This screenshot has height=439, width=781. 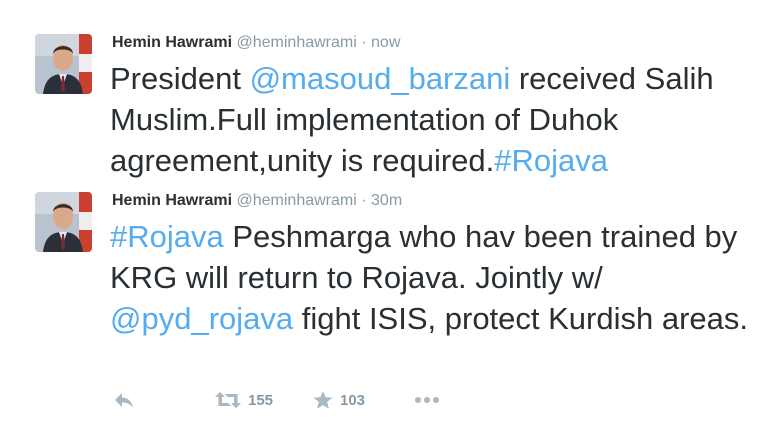 What do you see at coordinates (180, 78) in the screenshot?
I see `tweet-text-segment: President` at bounding box center [180, 78].